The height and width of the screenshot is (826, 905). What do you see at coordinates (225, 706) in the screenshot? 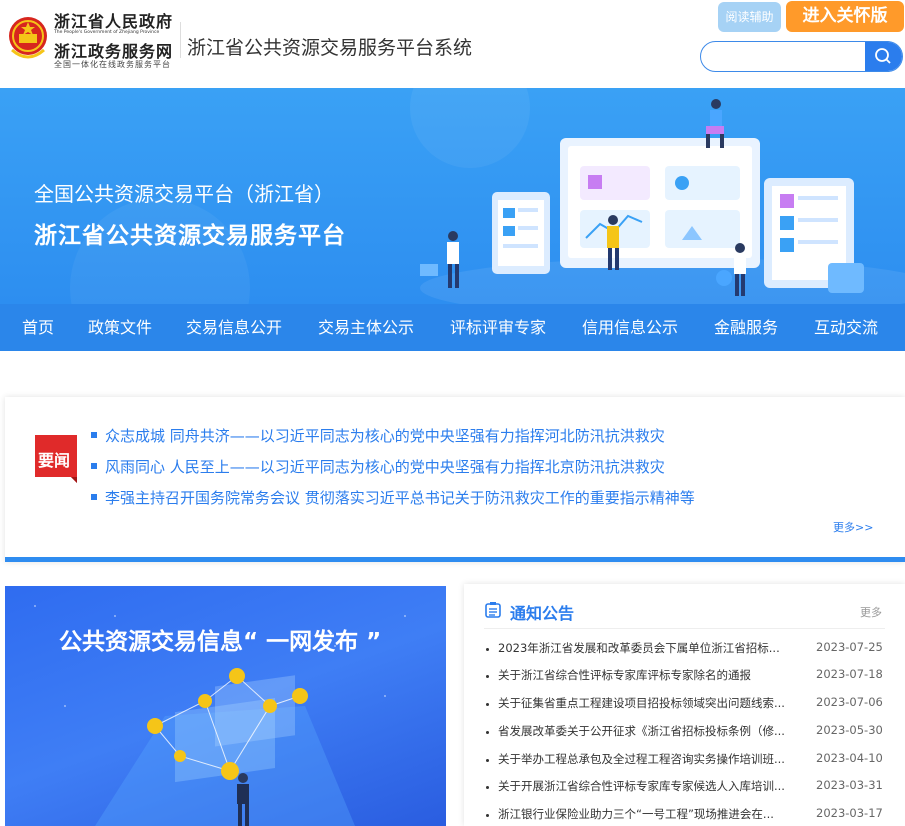
I see `feature-banner: 公共资源交易信息“ 一网发布 ”` at bounding box center [225, 706].